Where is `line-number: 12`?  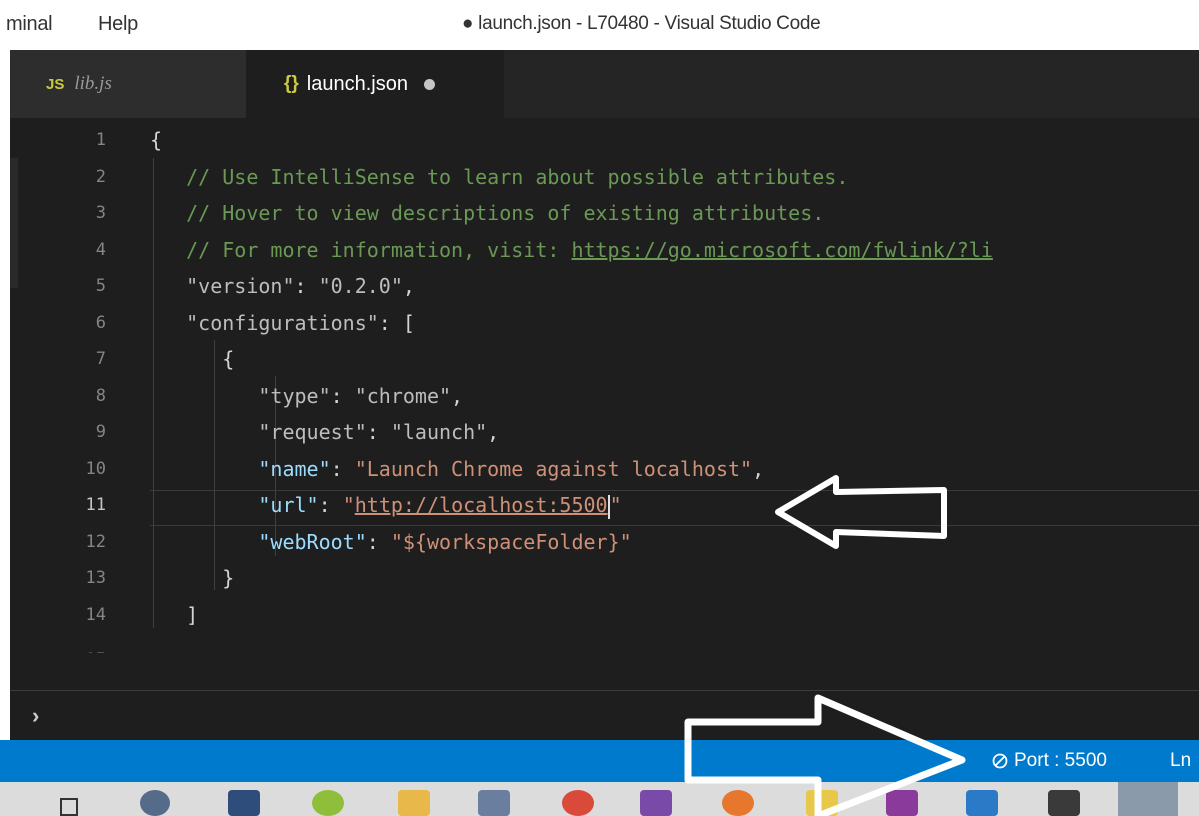
line-number: 12 is located at coordinates (95, 541).